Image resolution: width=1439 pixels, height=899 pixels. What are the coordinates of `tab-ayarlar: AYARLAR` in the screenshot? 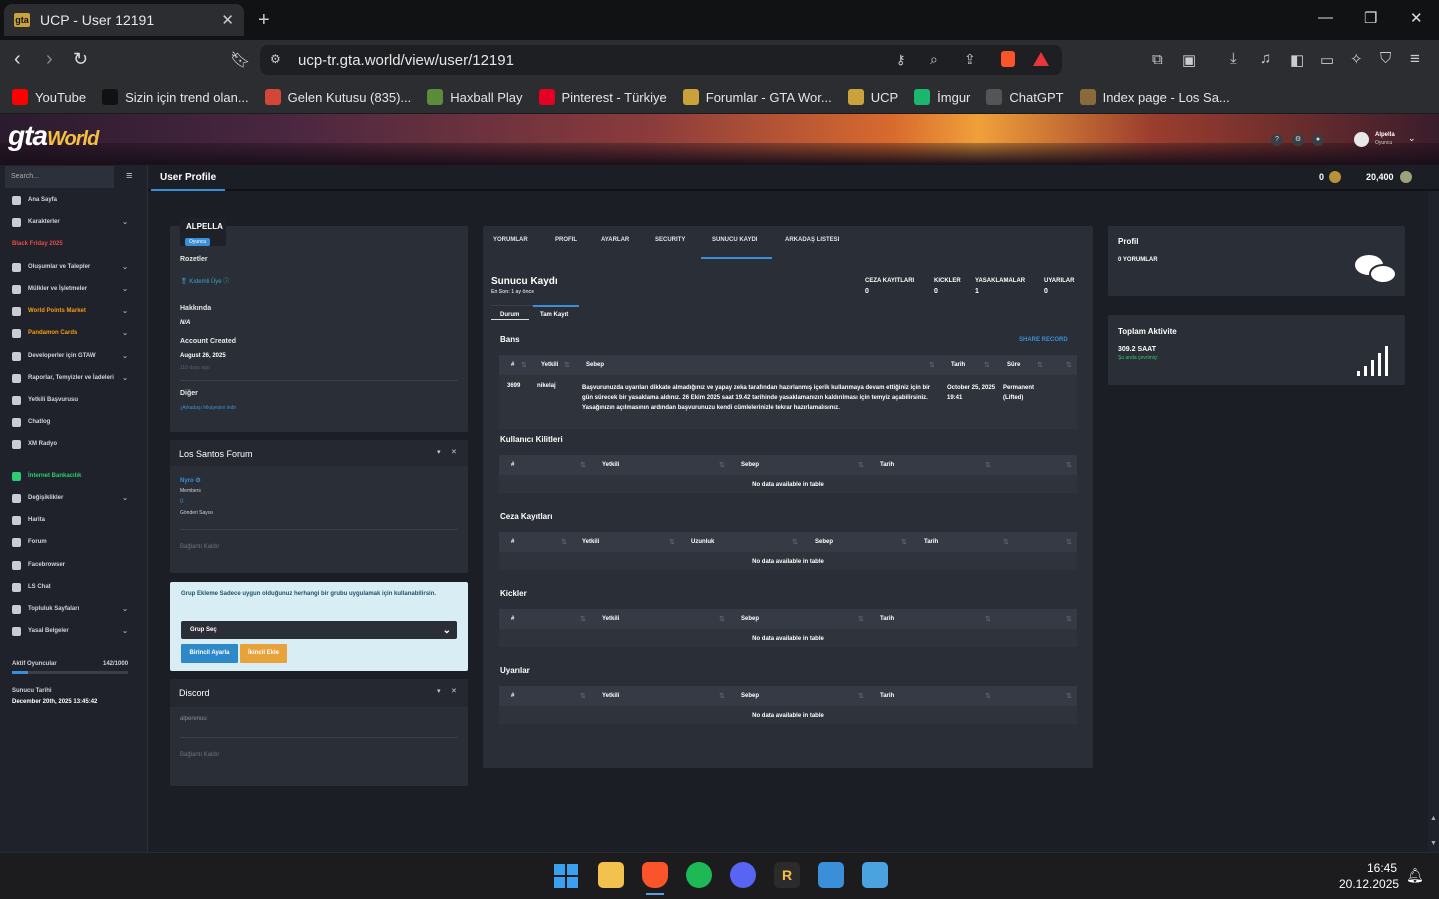 It's located at (615, 240).